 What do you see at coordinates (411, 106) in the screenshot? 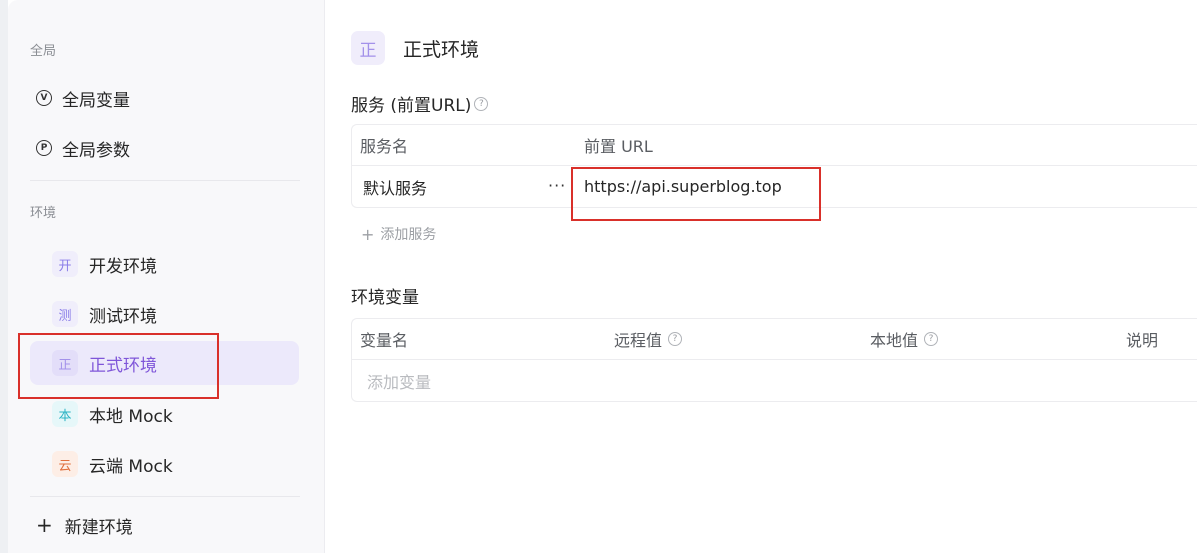
I see `services-title-text: 服务 (前置URL)` at bounding box center [411, 106].